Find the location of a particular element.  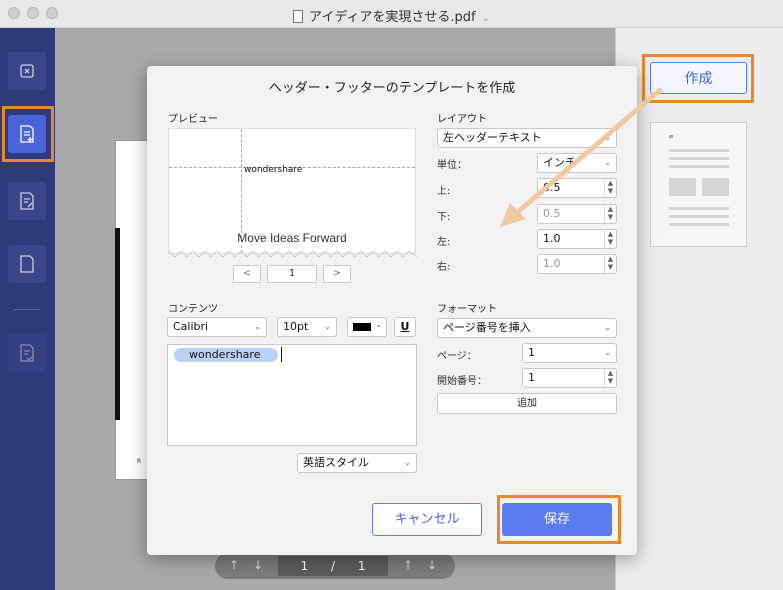

top-margin-value: 0.5 is located at coordinates (552, 187).